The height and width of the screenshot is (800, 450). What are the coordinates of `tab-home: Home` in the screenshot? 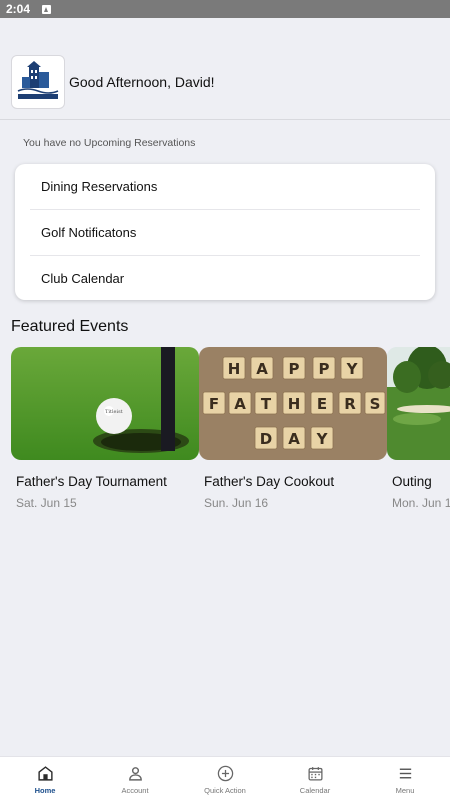 It's located at (45, 778).